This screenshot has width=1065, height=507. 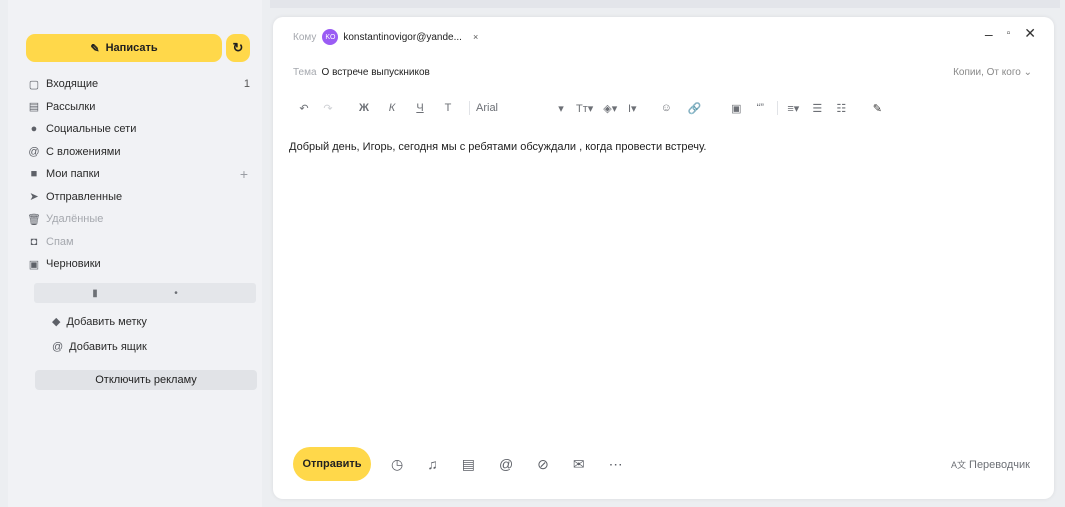 I want to click on subject-value: О встрече выпускников, so click(x=375, y=72).